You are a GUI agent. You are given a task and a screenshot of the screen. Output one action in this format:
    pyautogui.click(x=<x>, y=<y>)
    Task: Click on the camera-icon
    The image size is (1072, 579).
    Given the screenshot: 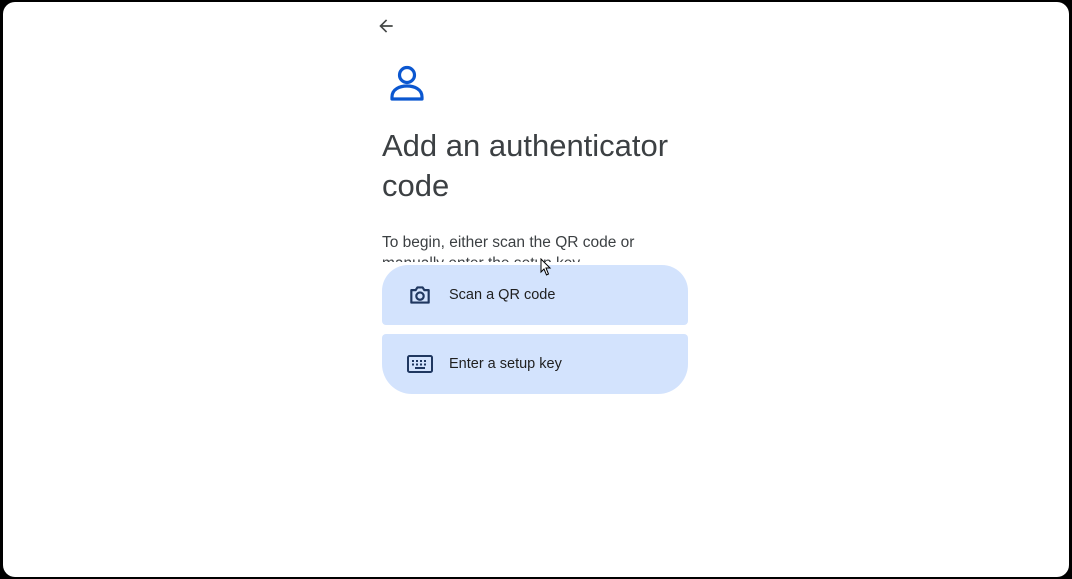 What is the action you would take?
    pyautogui.click(x=420, y=295)
    